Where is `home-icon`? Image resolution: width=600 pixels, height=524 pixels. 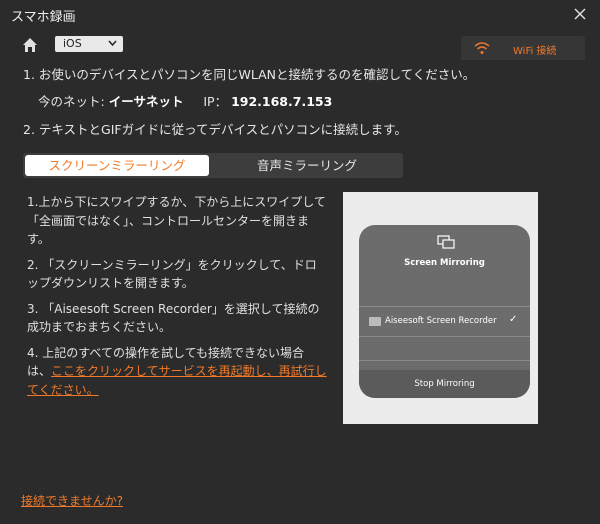 home-icon is located at coordinates (30, 45).